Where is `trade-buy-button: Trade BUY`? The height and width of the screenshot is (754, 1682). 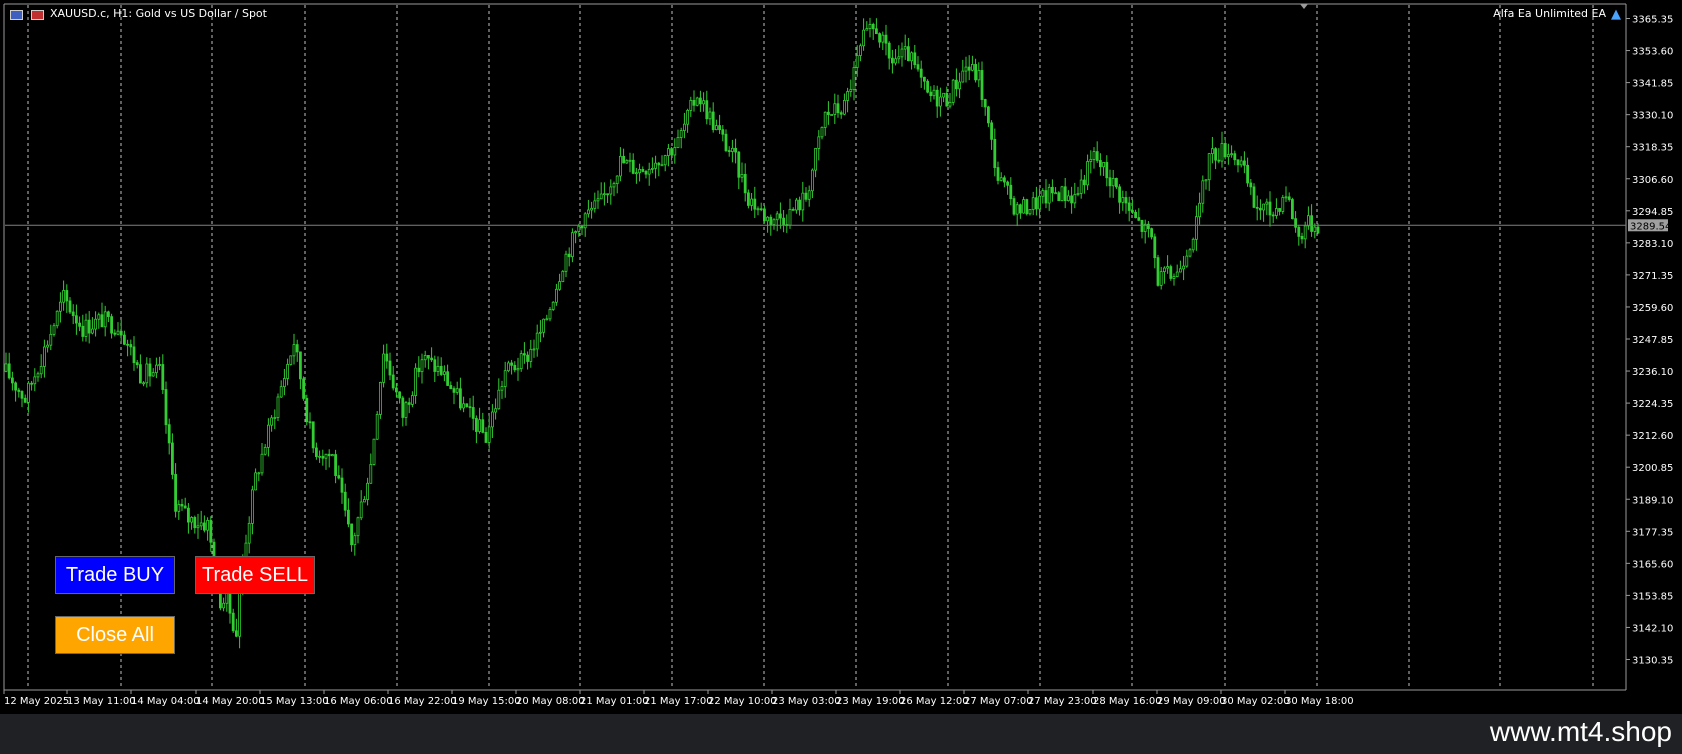 trade-buy-button: Trade BUY is located at coordinates (115, 575).